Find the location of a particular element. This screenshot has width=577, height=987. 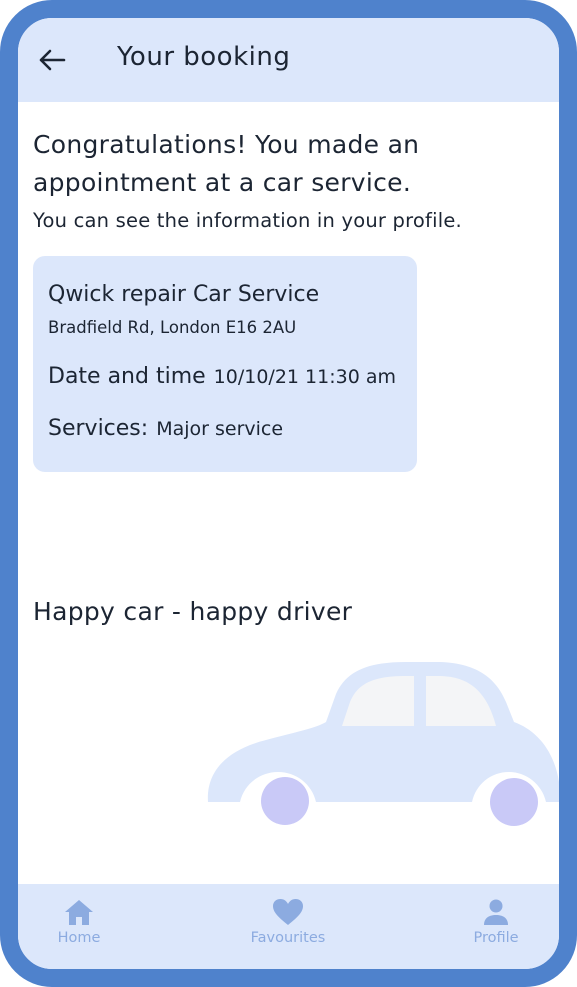

service-address: Bradfield Rd, London E16 2AU is located at coordinates (172, 327).